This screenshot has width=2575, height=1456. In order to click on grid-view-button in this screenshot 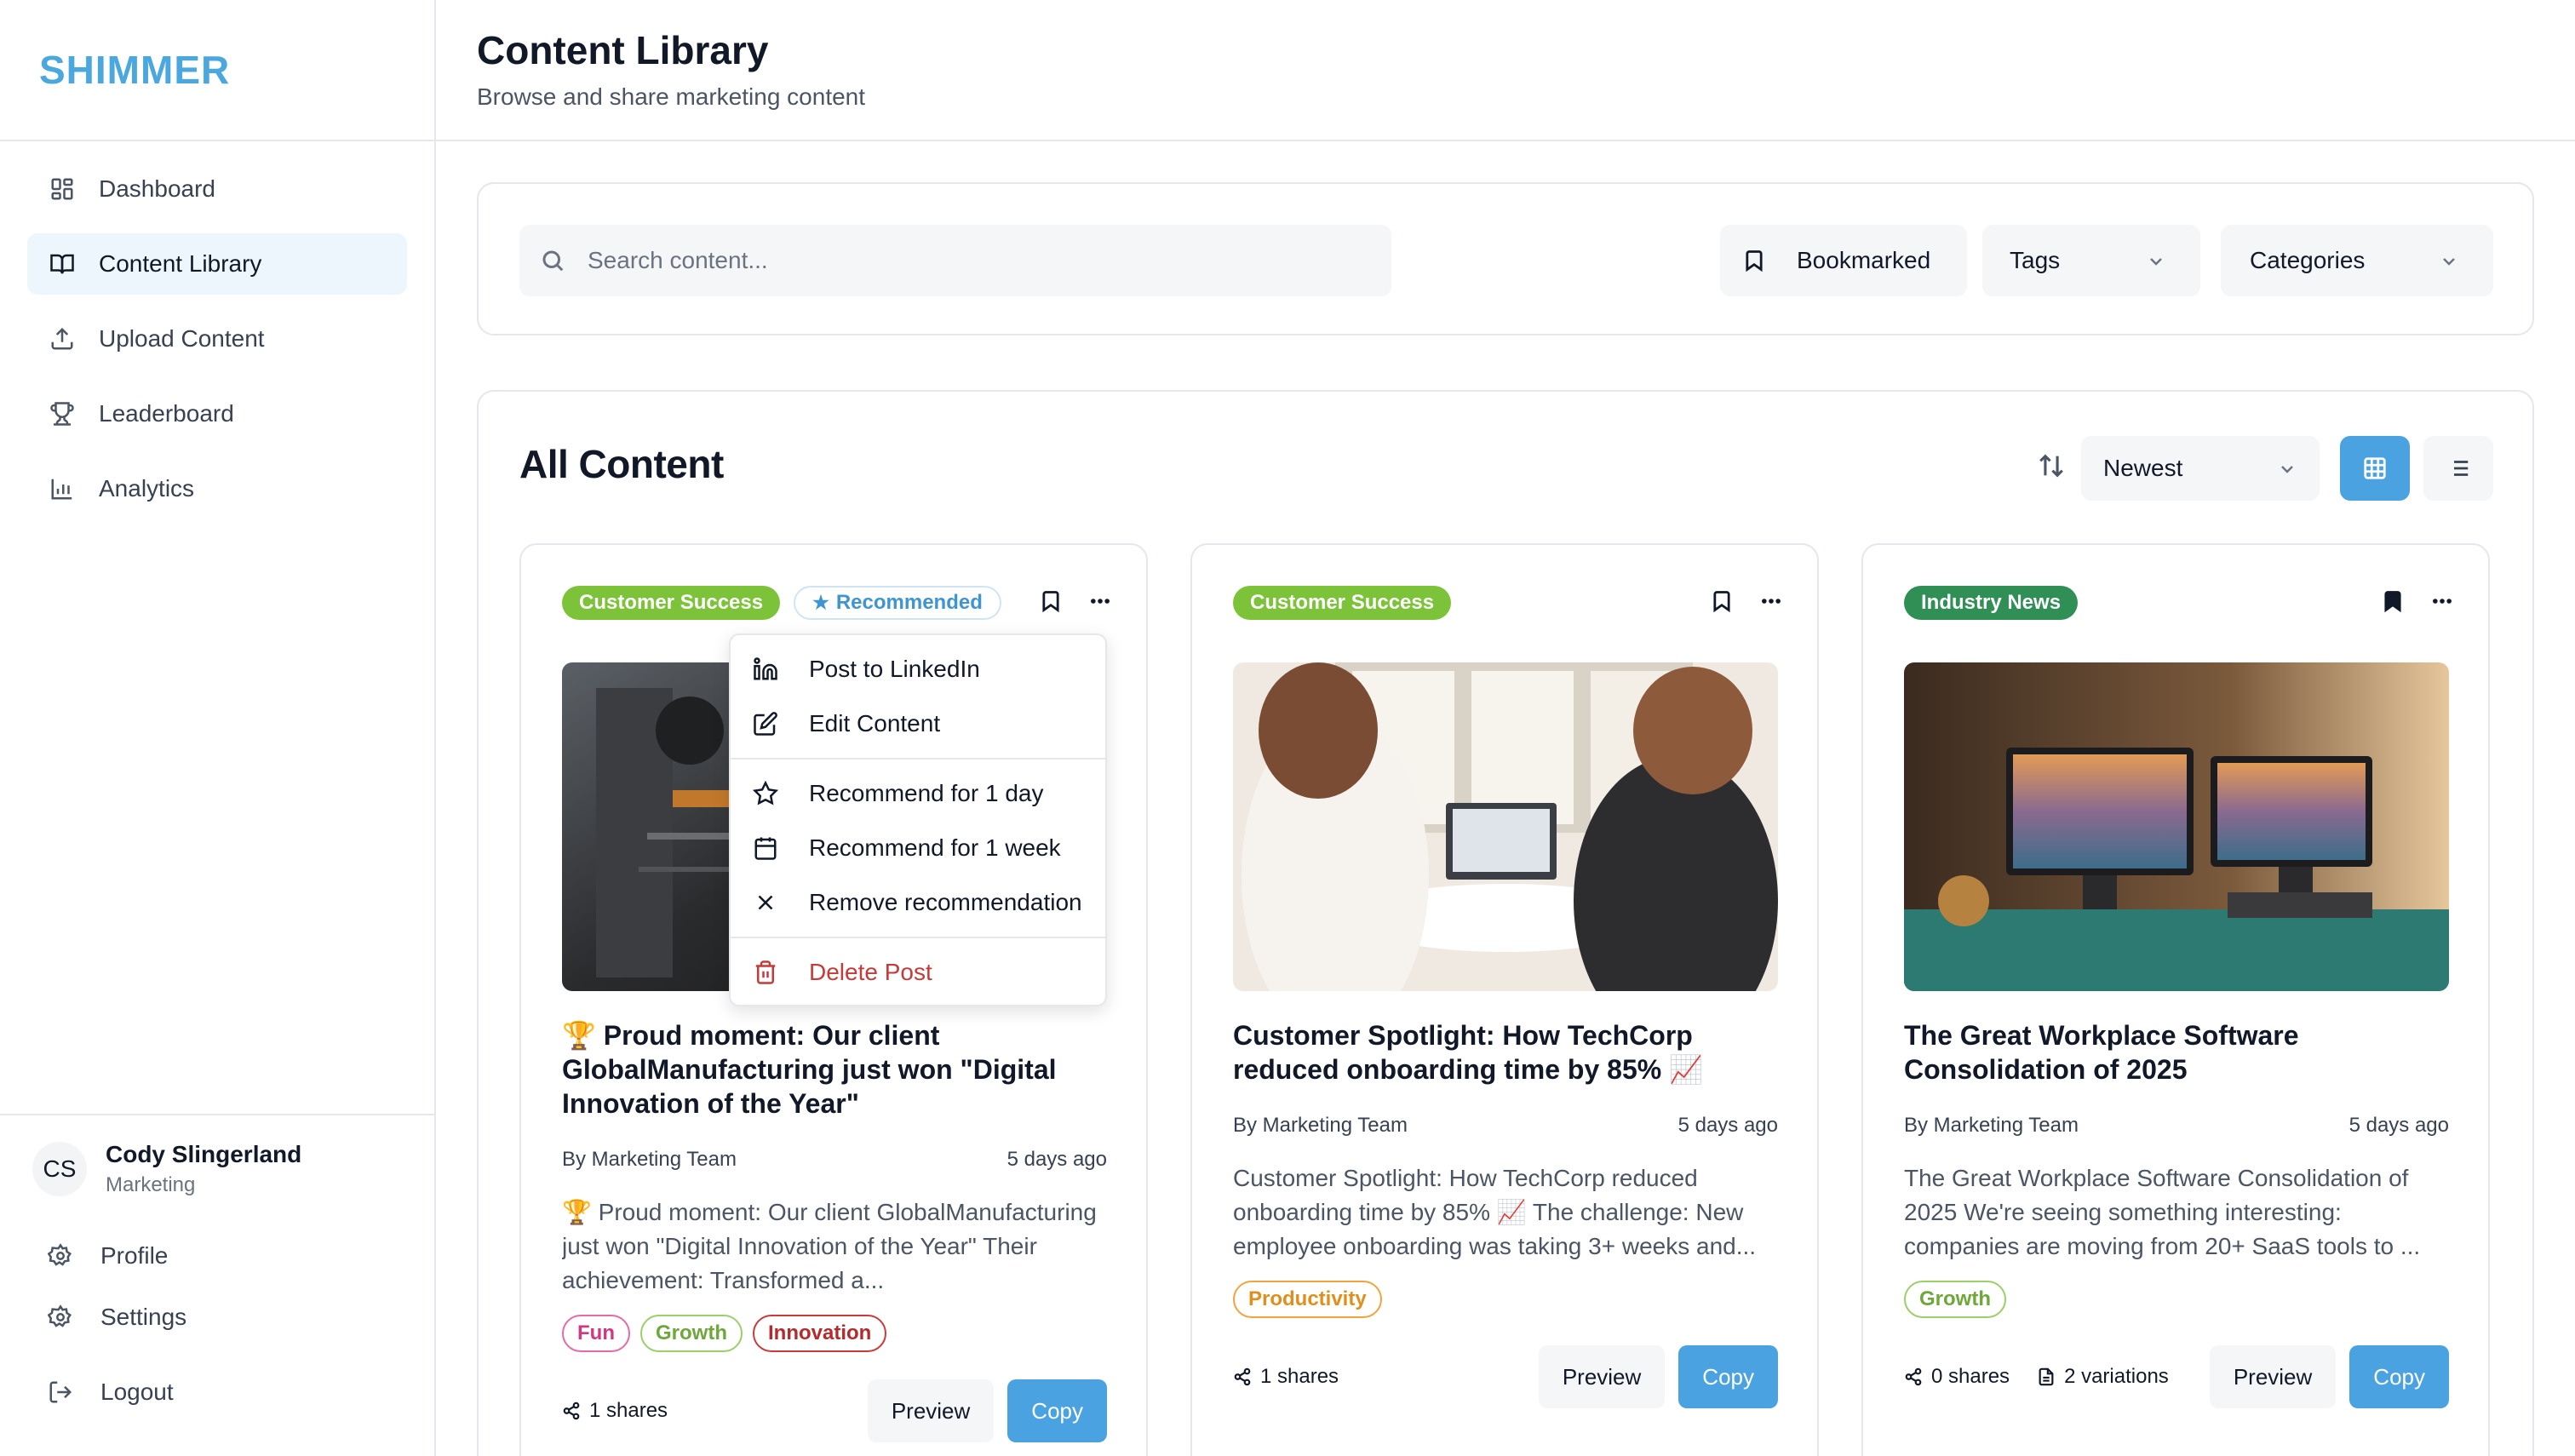, I will do `click(2375, 469)`.